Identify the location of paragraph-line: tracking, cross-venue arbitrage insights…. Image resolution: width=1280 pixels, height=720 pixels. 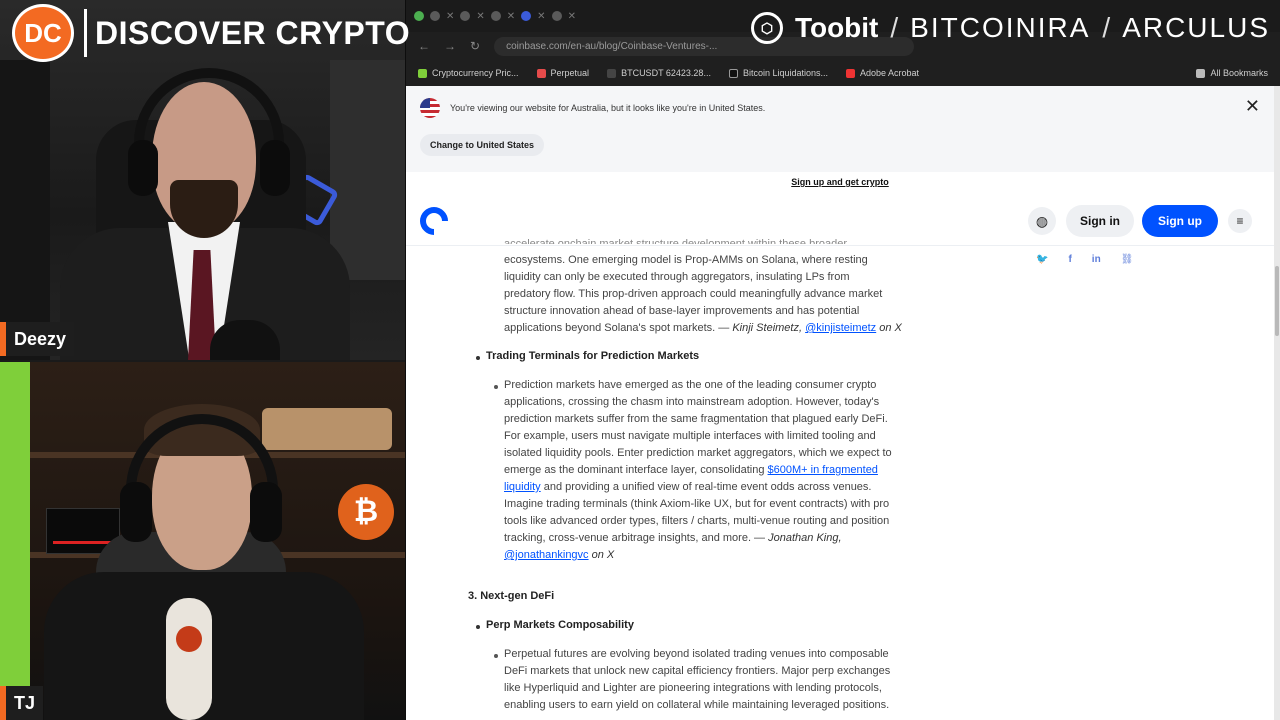
(725, 538).